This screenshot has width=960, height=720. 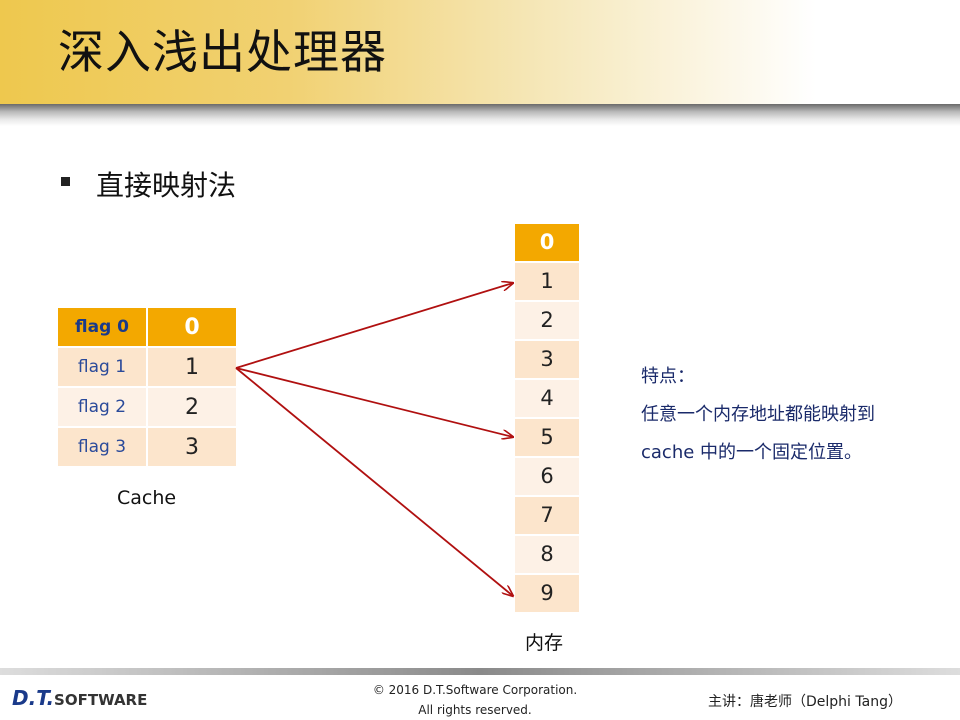 What do you see at coordinates (101, 700) in the screenshot?
I see `logo-soft: SOFTWARE` at bounding box center [101, 700].